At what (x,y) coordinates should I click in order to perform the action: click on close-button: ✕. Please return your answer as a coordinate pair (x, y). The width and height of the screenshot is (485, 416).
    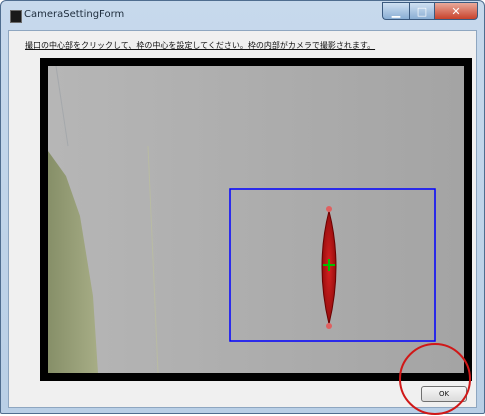
    Looking at the image, I should click on (456, 11).